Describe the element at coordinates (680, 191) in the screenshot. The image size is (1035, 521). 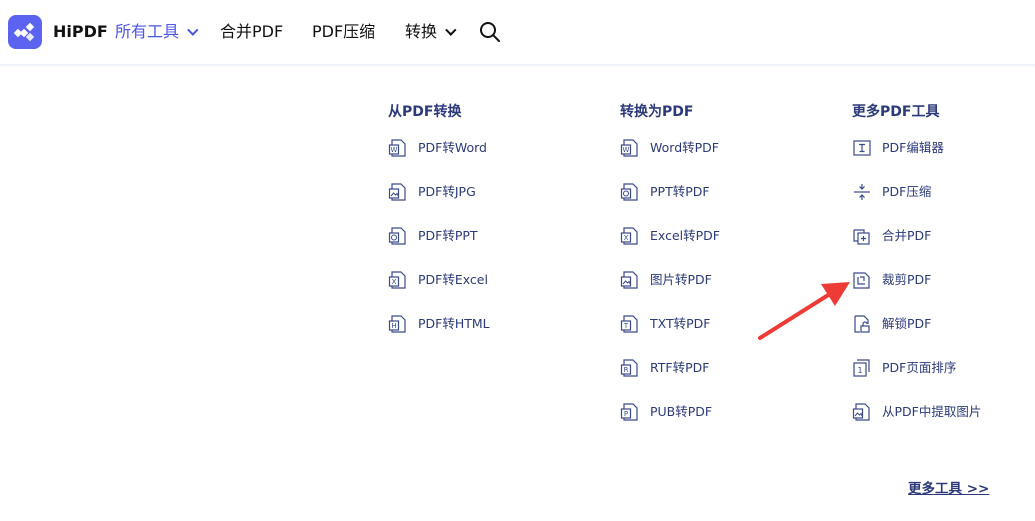
I see `menu-item-label: PPT转PDF` at that location.